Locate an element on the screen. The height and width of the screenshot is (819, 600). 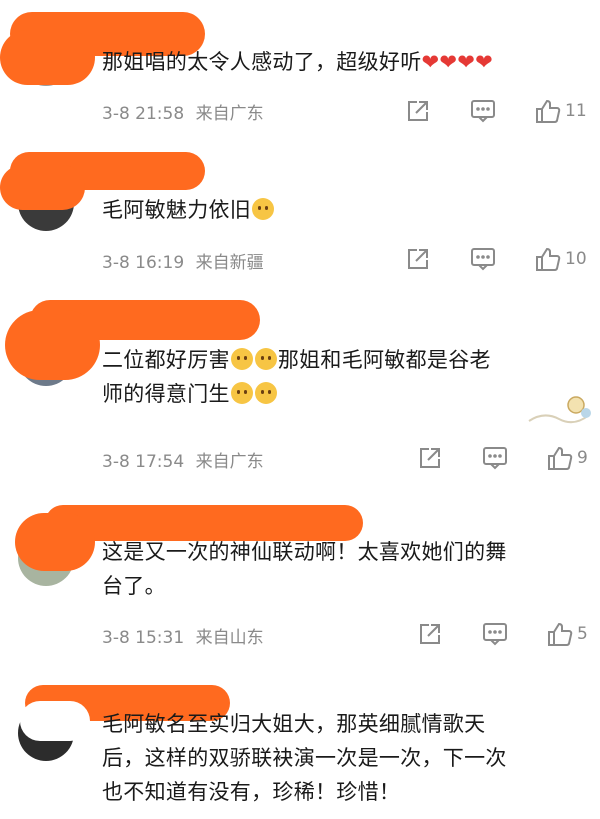
comment-actions: 5 is located at coordinates (506, 634).